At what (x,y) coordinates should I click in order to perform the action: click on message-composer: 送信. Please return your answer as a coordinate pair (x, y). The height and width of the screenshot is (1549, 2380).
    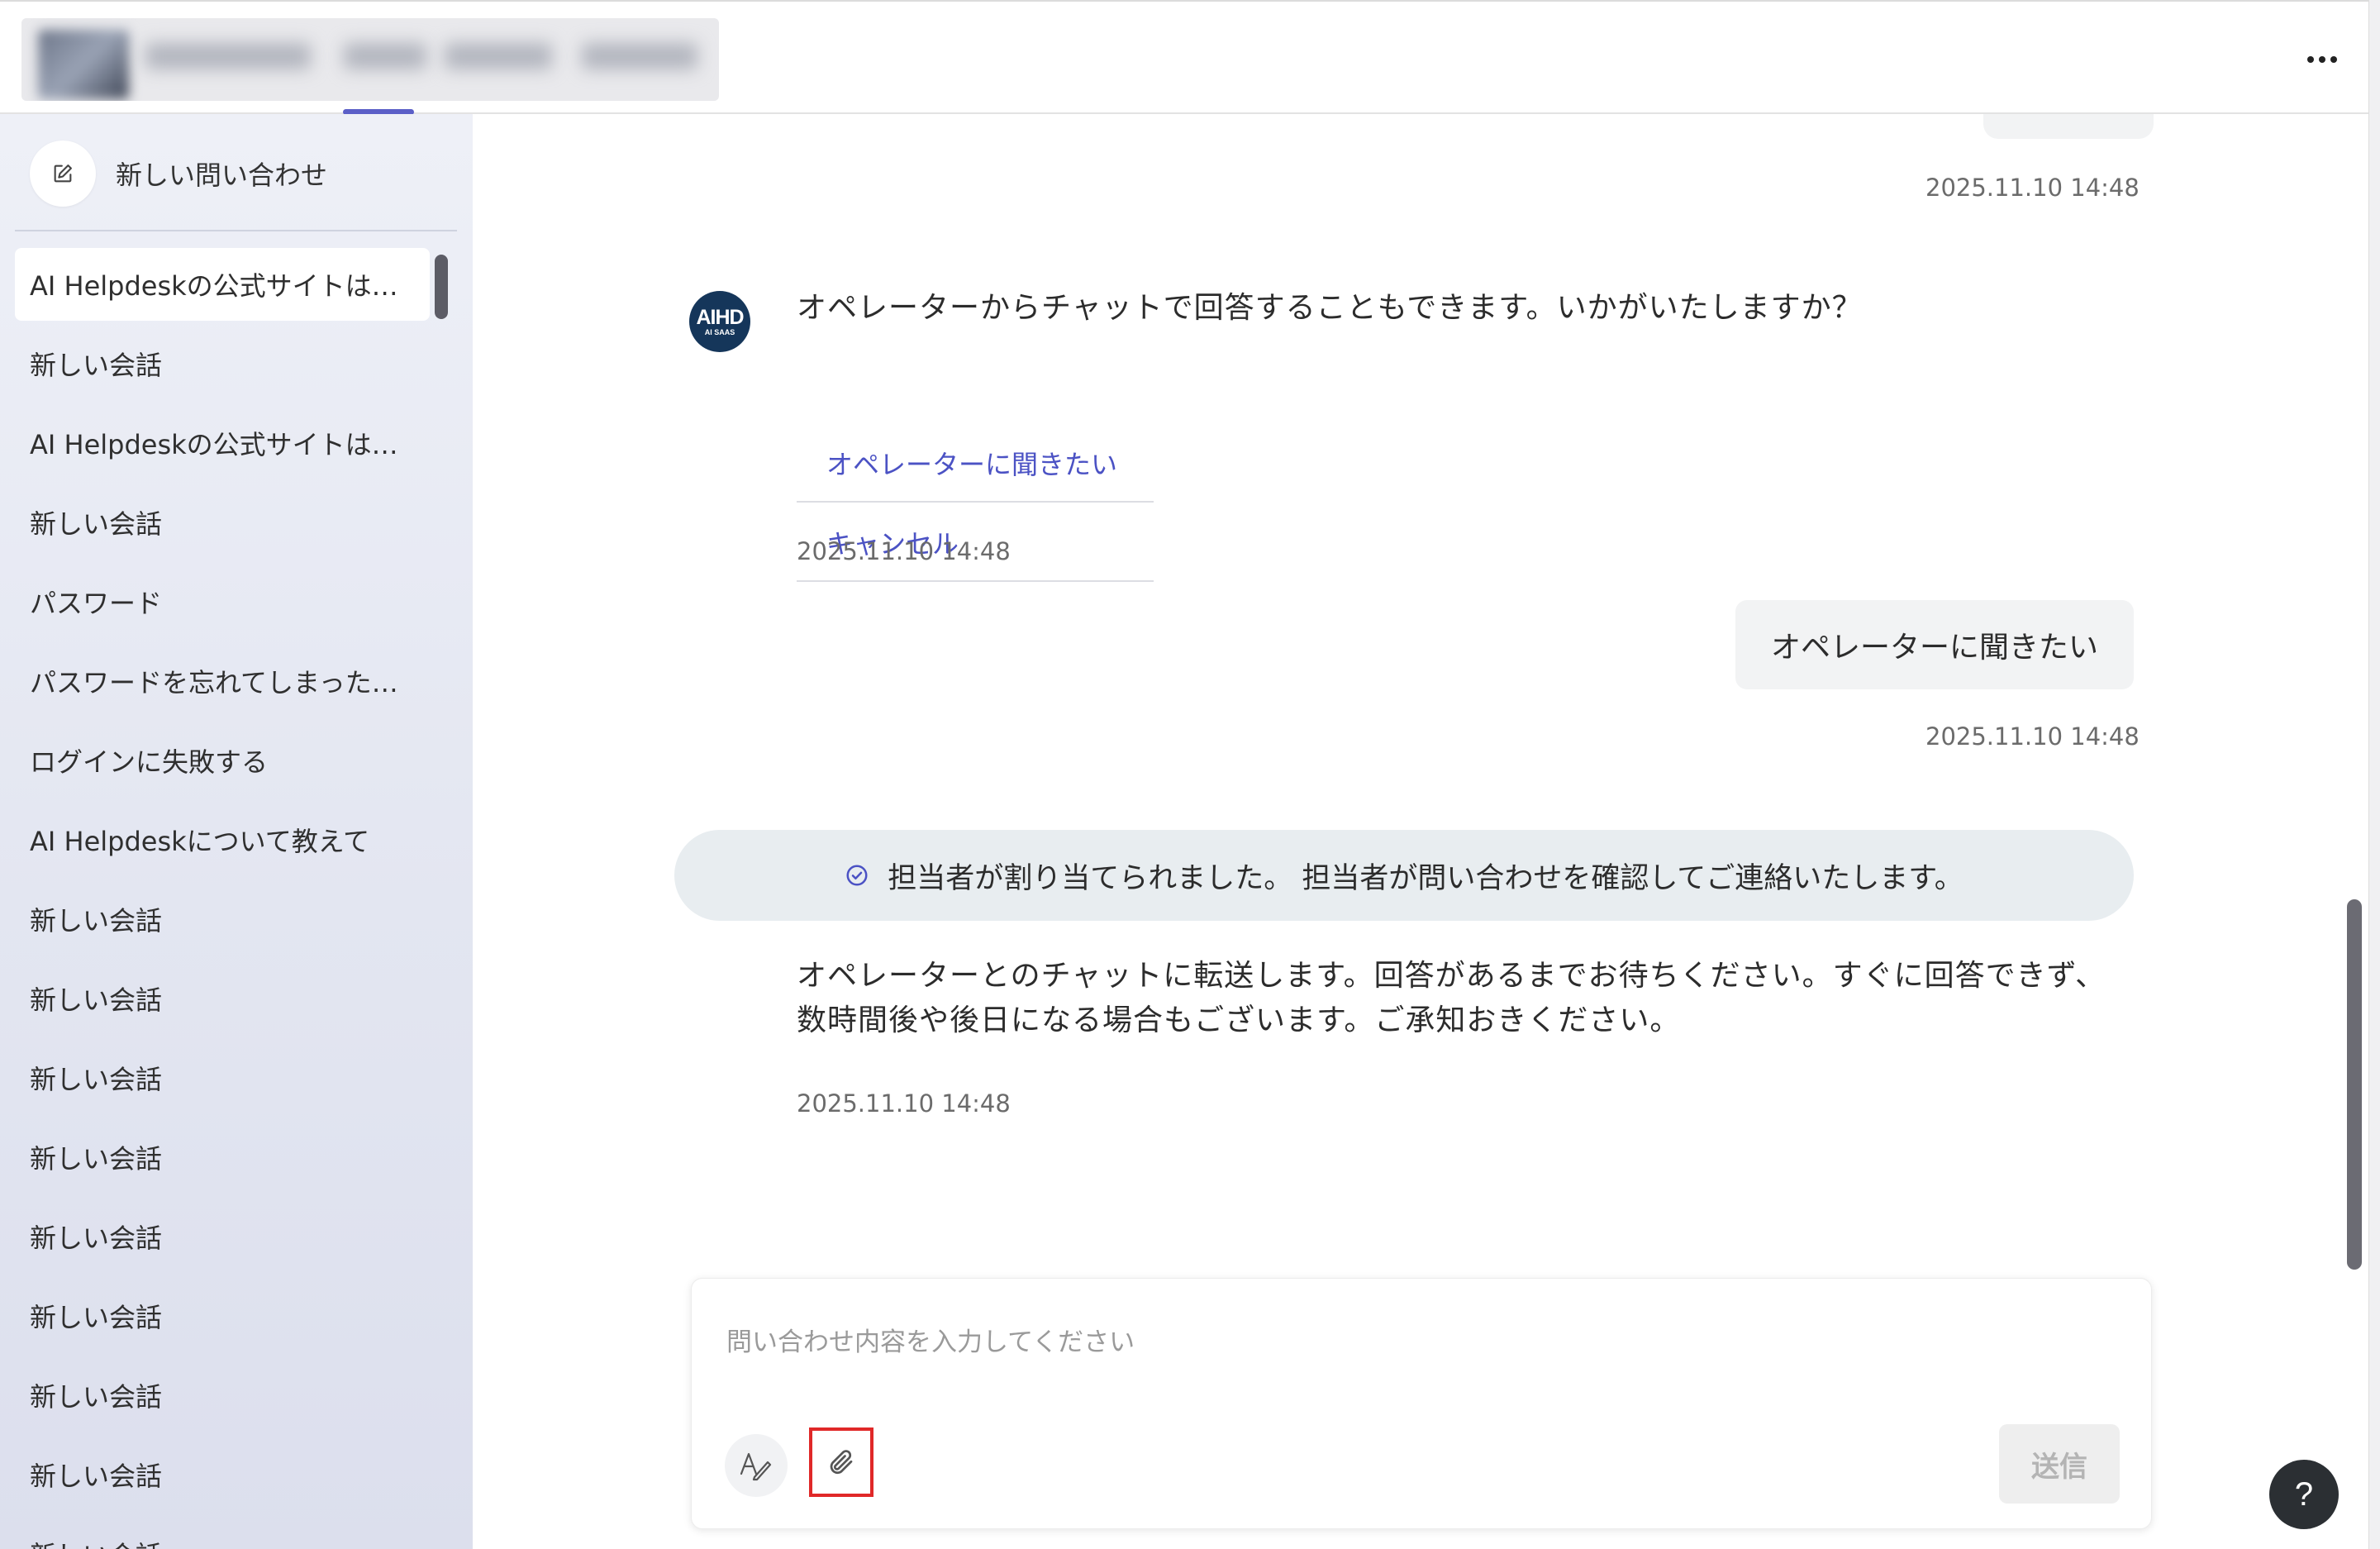
    Looking at the image, I should click on (1421, 1403).